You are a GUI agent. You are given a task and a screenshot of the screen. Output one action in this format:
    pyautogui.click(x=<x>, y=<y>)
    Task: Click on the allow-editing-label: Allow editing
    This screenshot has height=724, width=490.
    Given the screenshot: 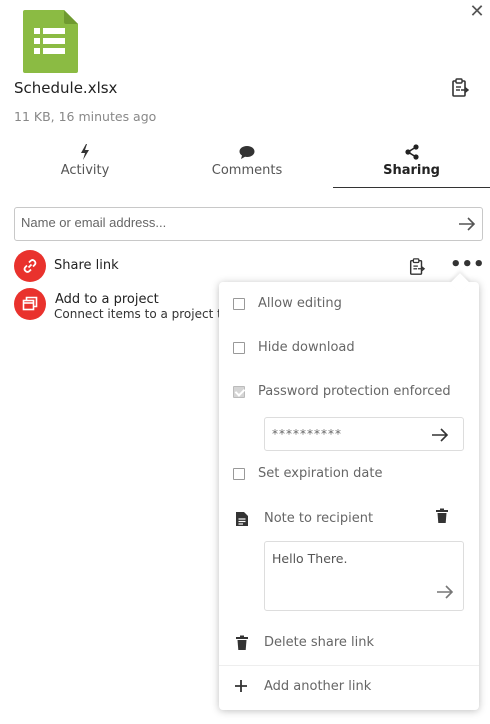 What is the action you would take?
    pyautogui.click(x=300, y=303)
    